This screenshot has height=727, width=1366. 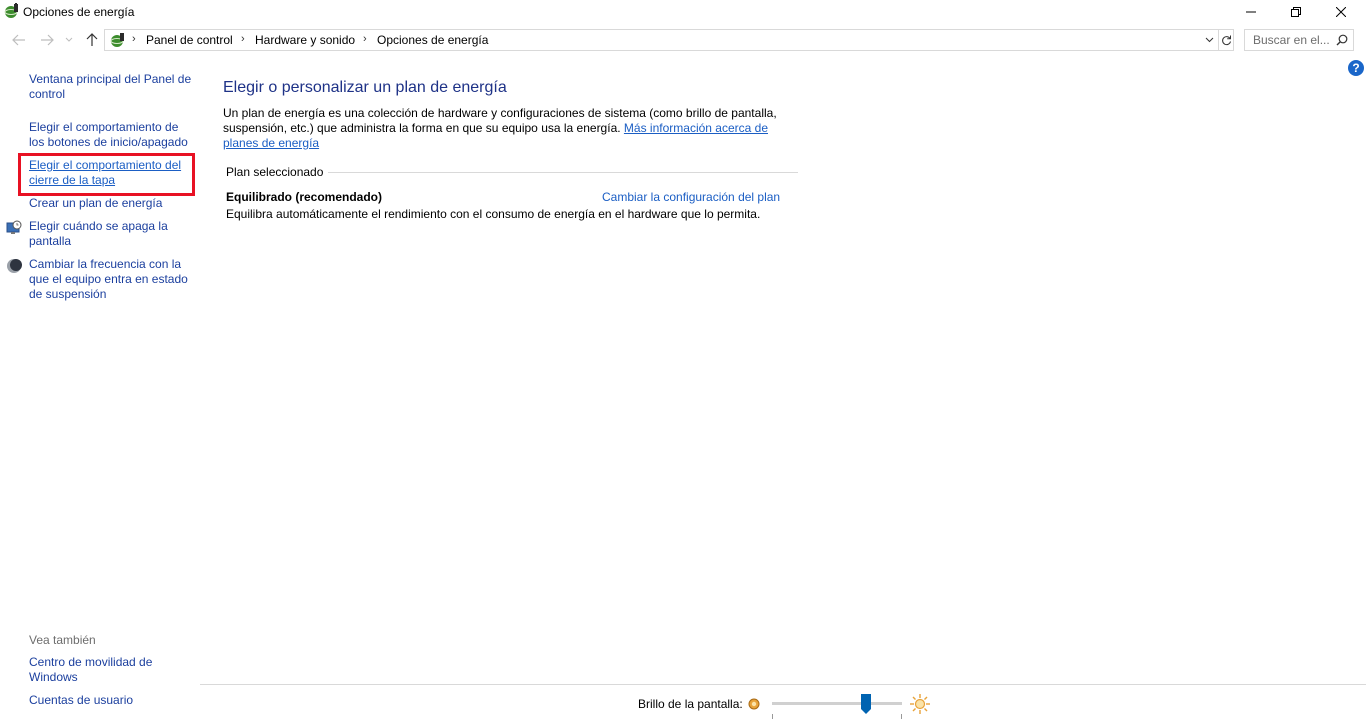 What do you see at coordinates (837, 716) in the screenshot?
I see `slider-ticks` at bounding box center [837, 716].